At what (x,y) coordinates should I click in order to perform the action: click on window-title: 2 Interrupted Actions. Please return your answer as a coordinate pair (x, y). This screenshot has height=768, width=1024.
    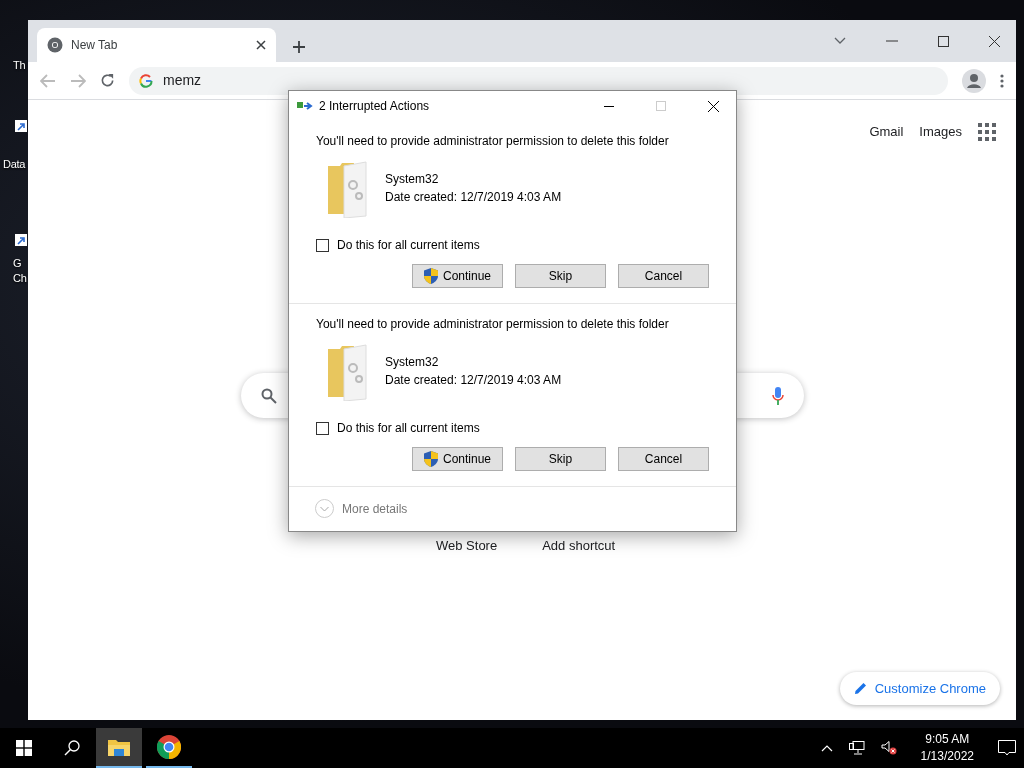
    Looking at the image, I should click on (375, 106).